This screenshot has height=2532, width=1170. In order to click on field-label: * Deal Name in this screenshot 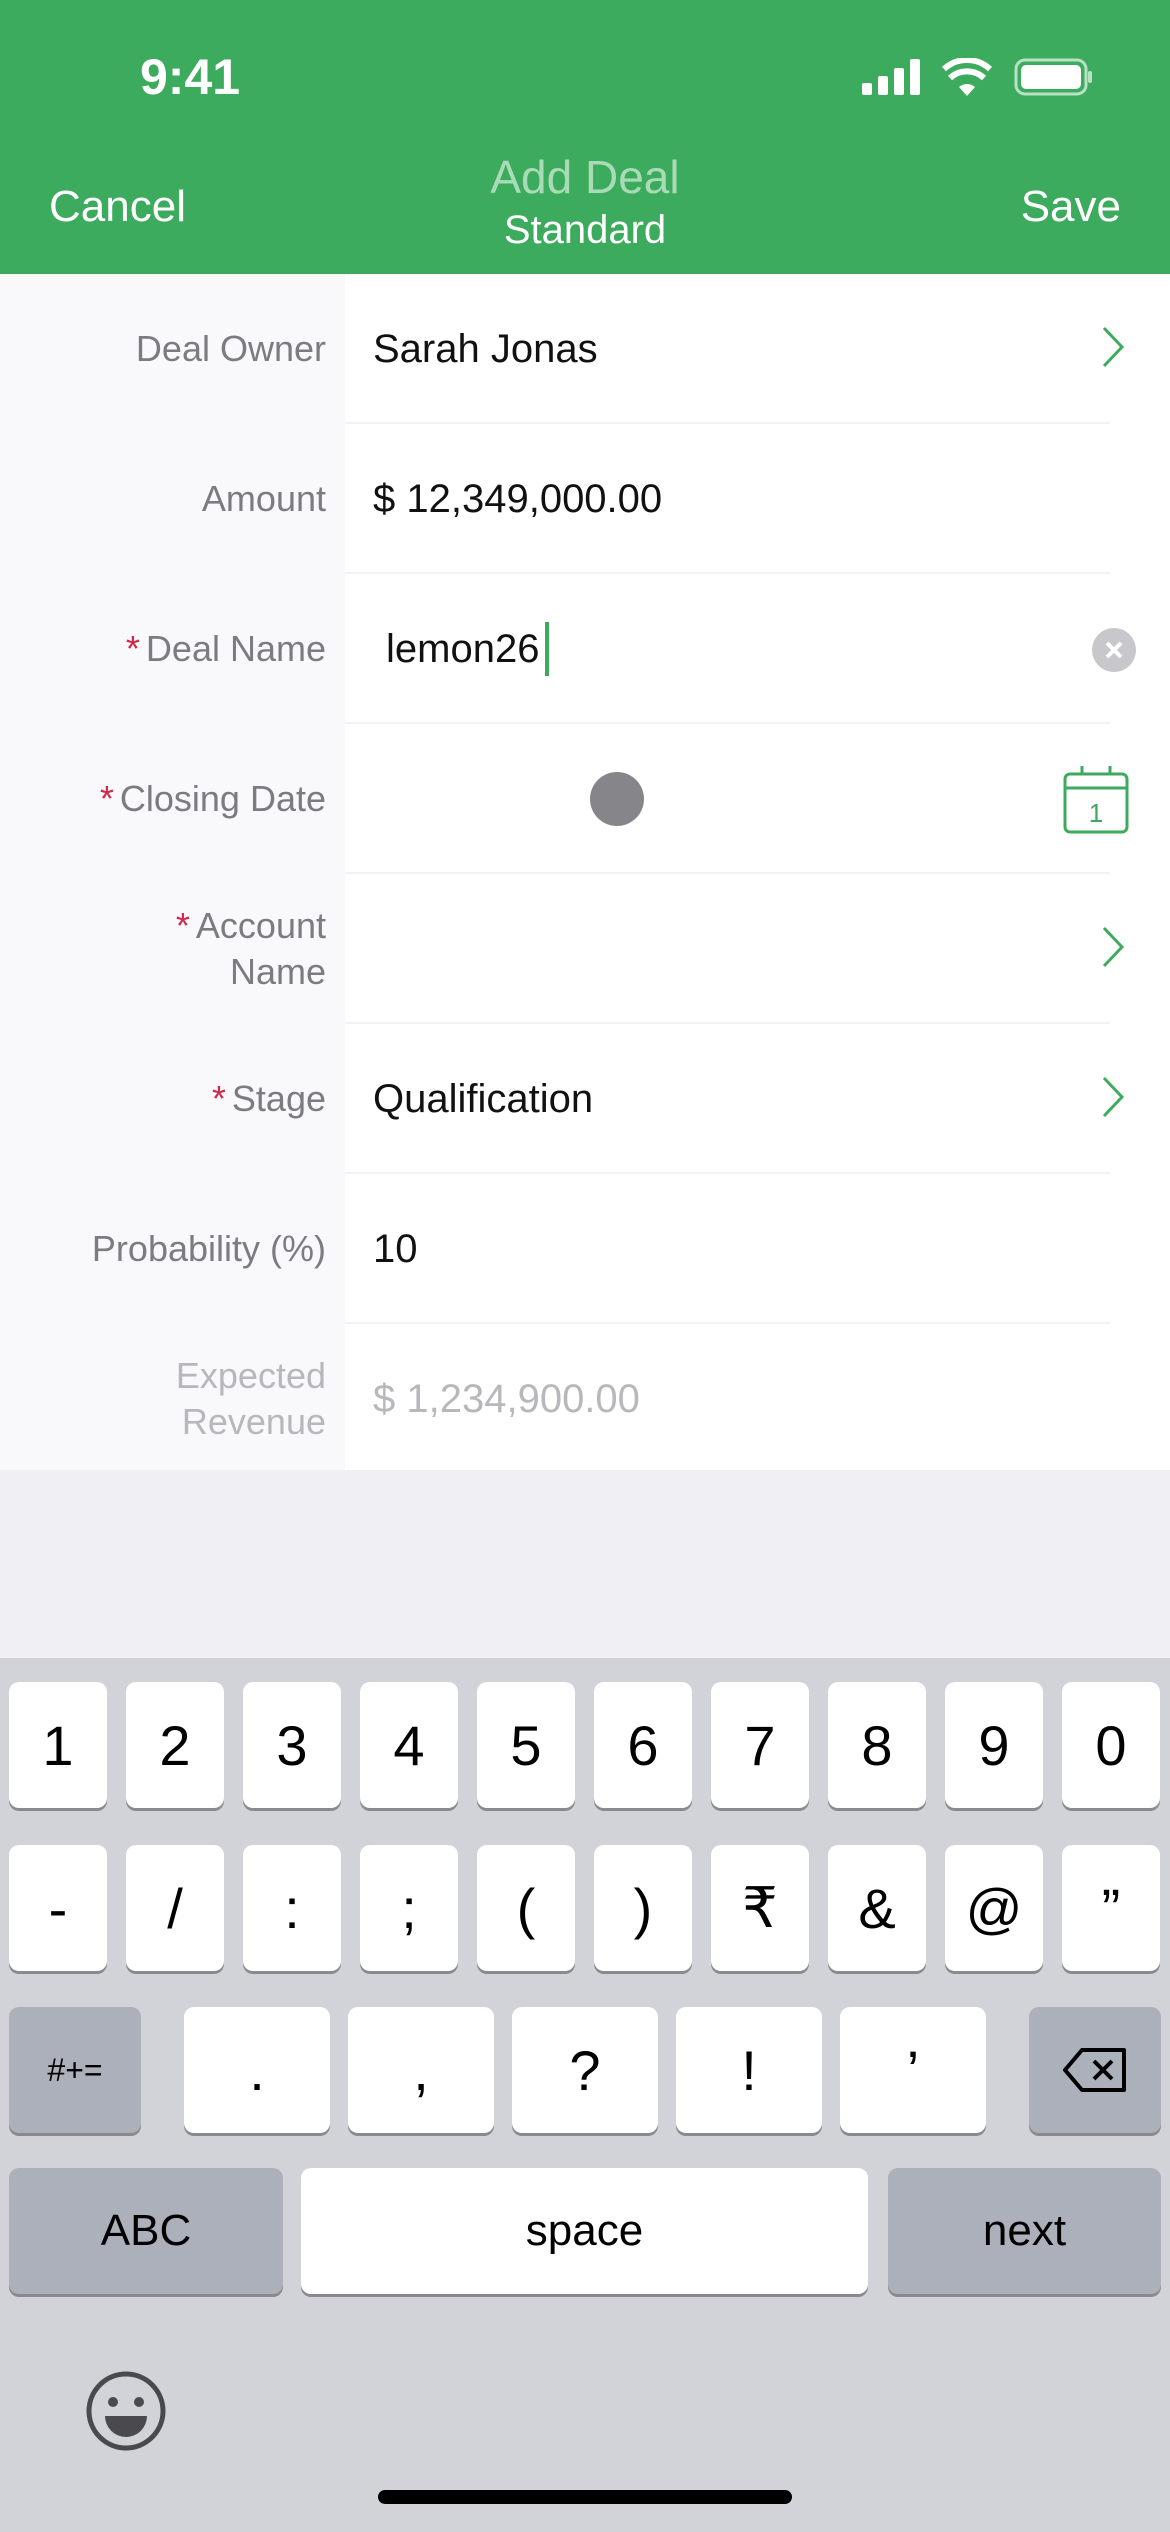, I will do `click(163, 649)`.